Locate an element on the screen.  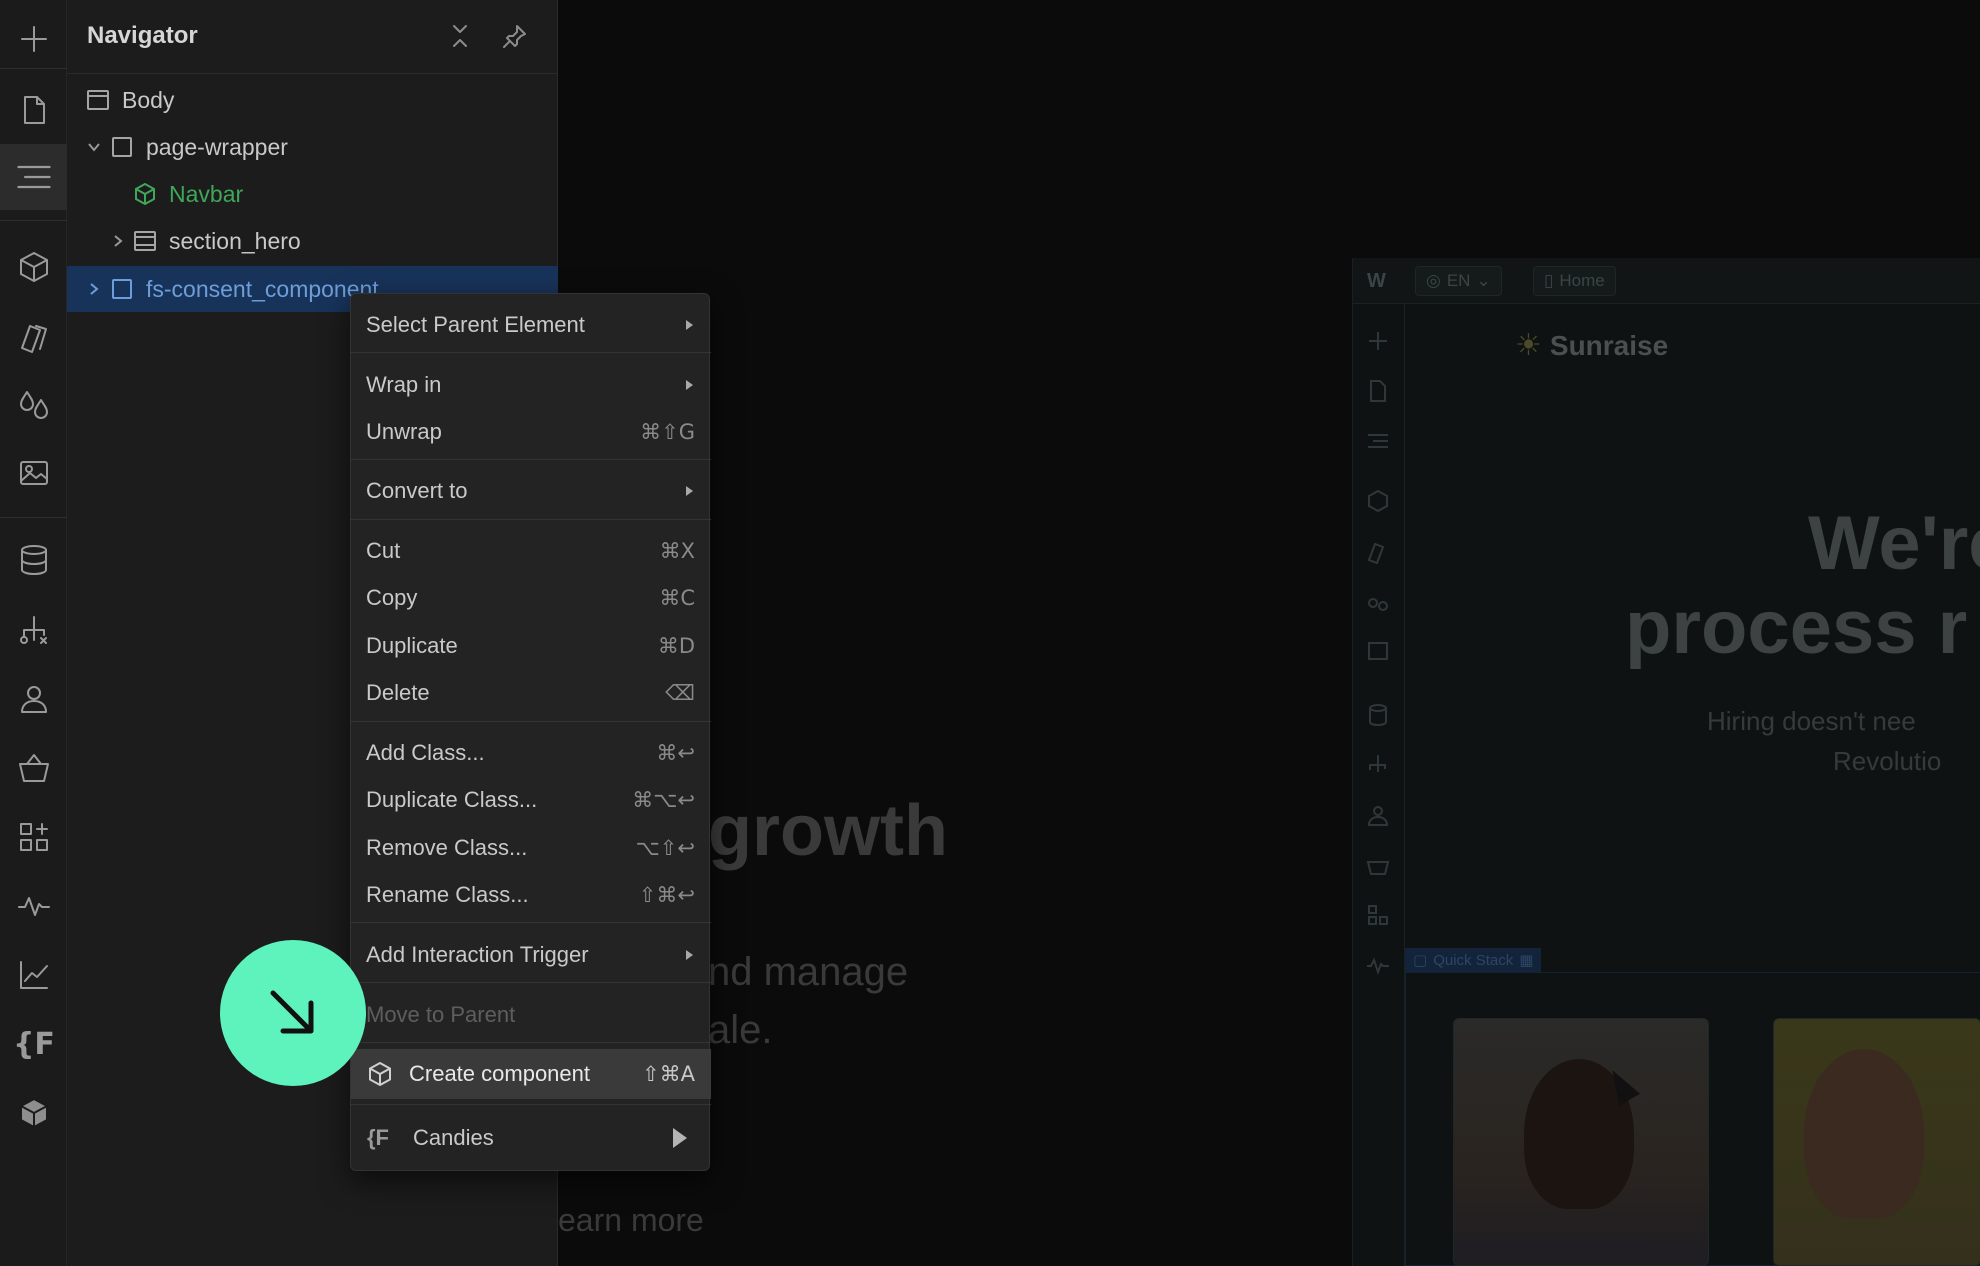
tree-item-page-wrapper: page-wrapper is located at coordinates (312, 147).